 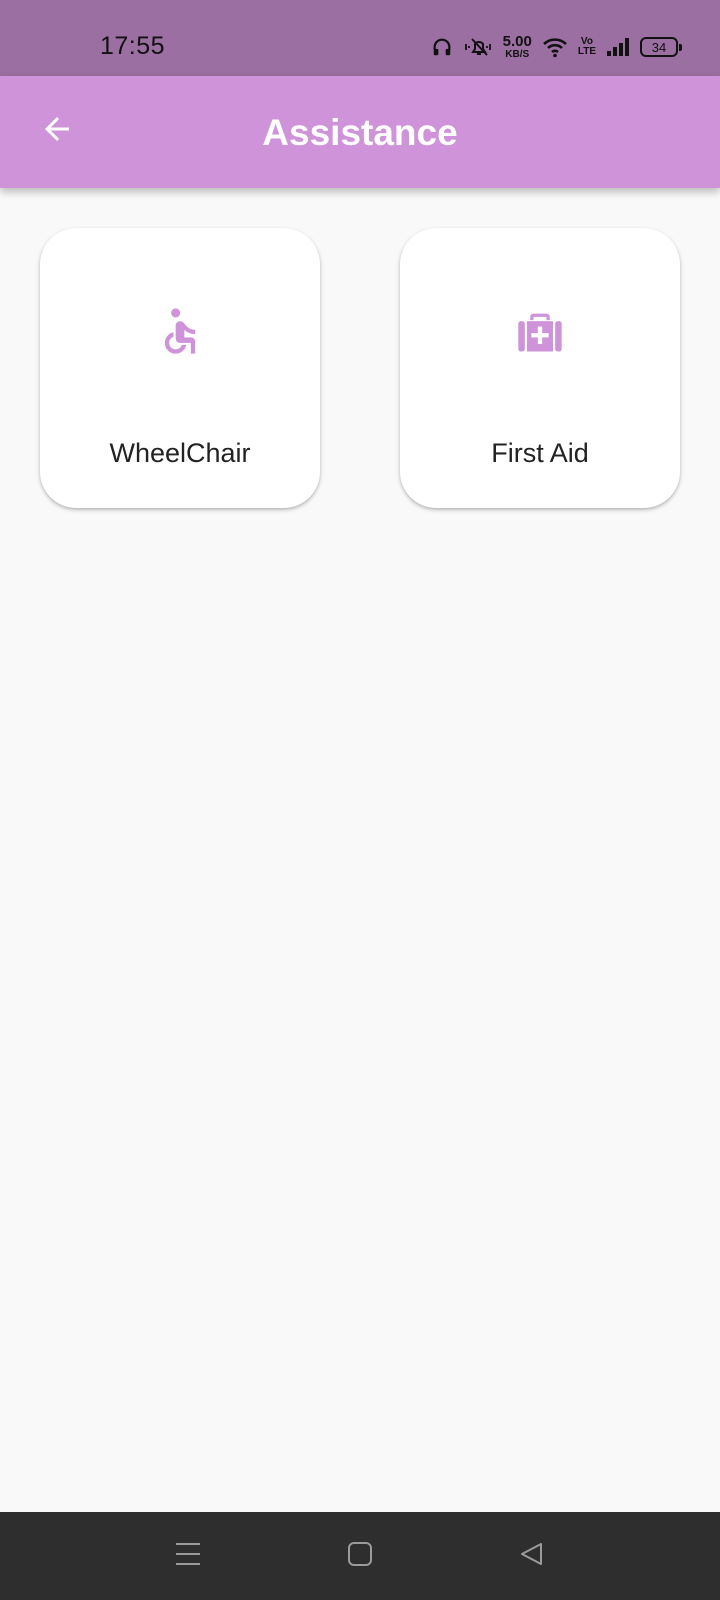 I want to click on volte-icon: Vo LTE, so click(x=587, y=47).